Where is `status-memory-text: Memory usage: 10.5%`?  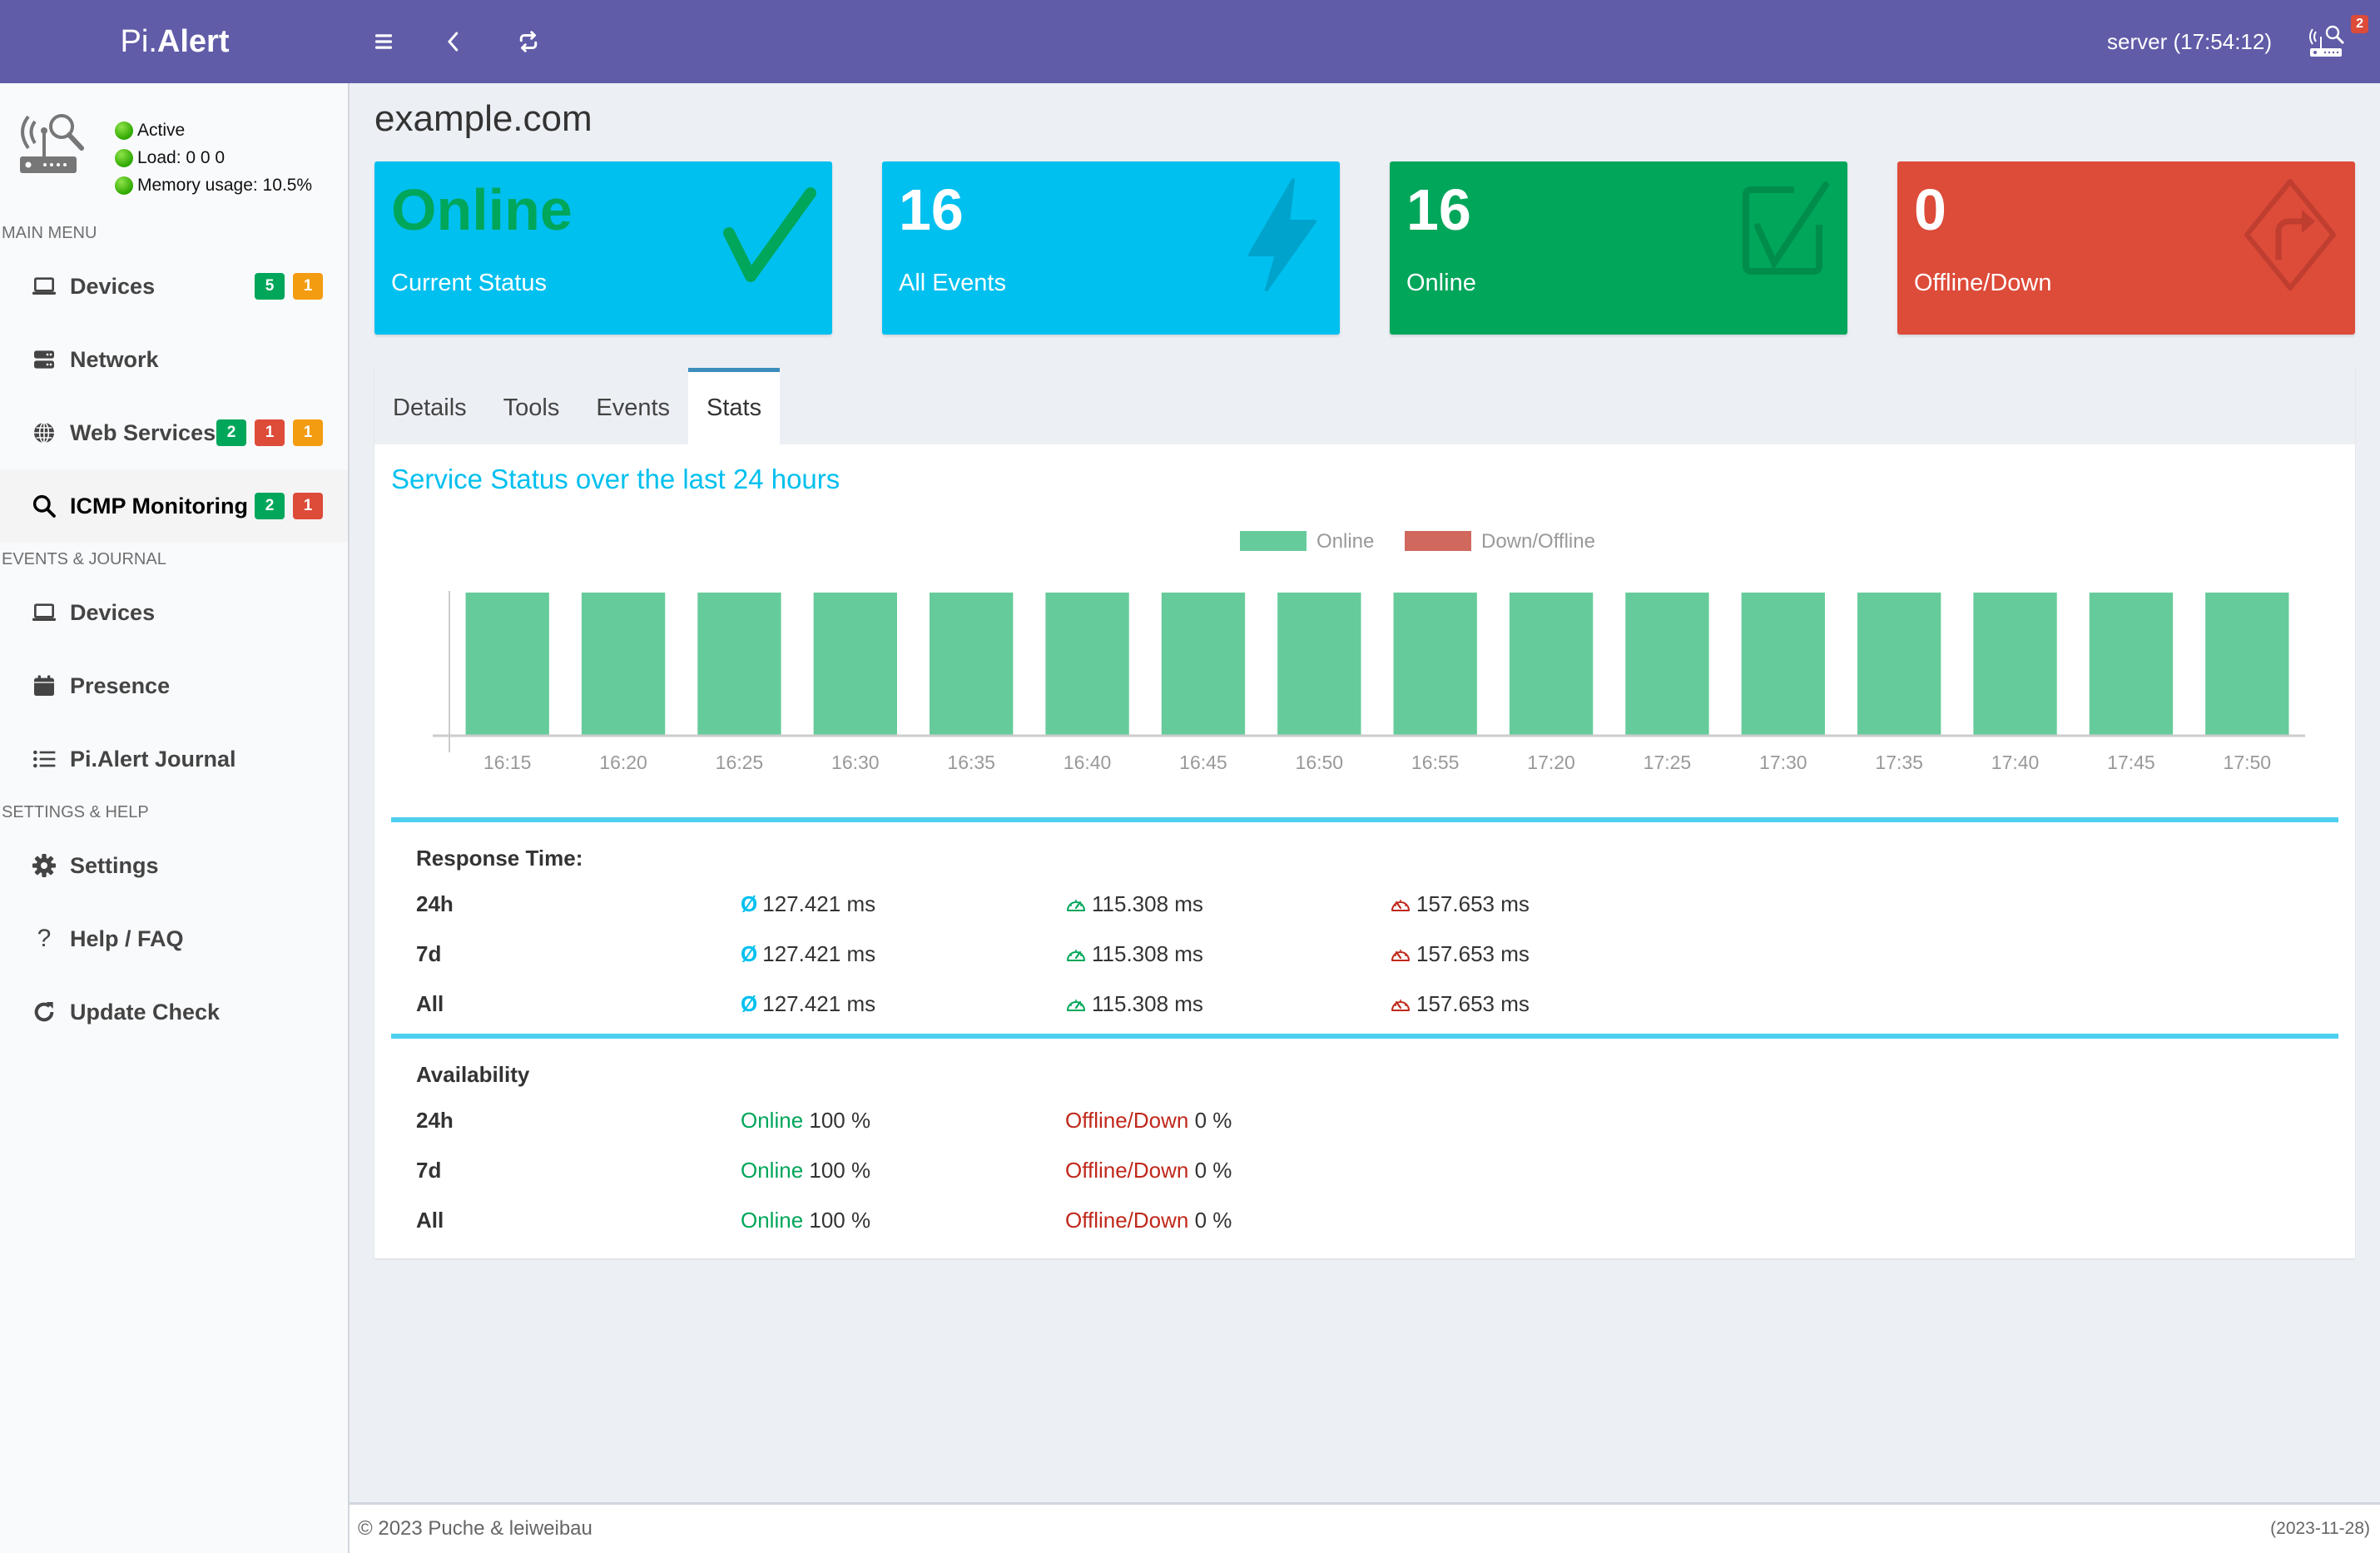
status-memory-text: Memory usage: 10.5% is located at coordinates (225, 185).